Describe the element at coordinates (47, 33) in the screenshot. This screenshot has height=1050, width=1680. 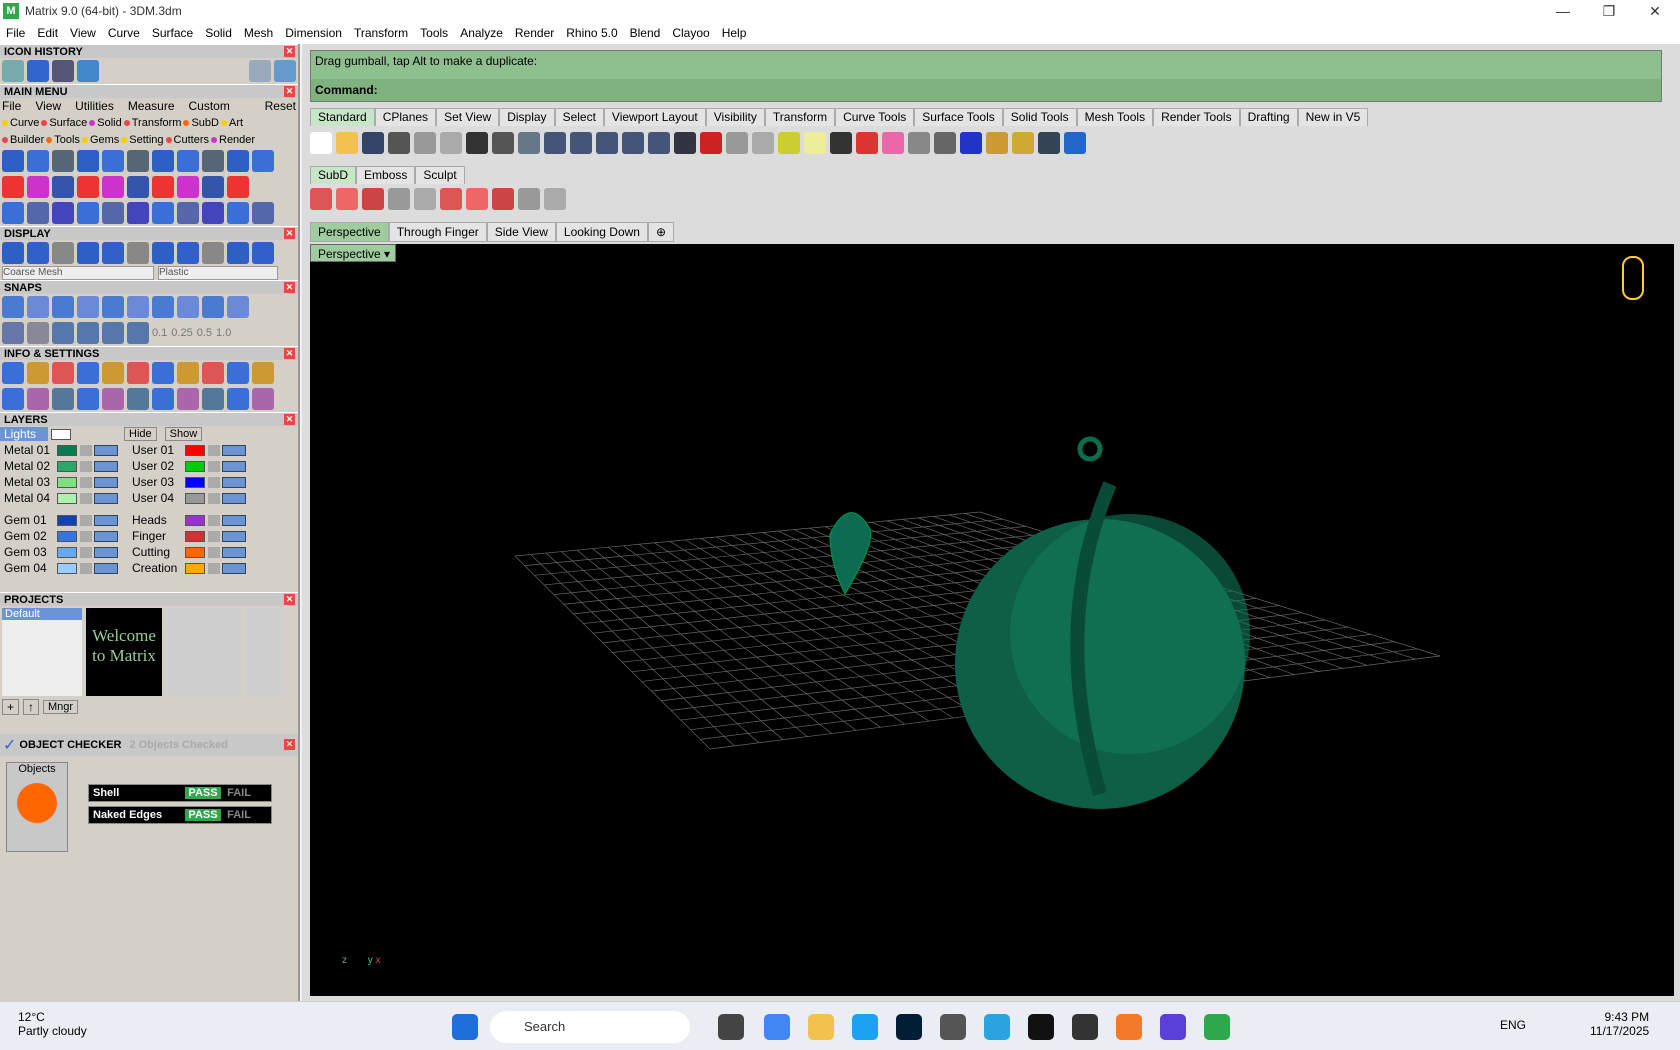
I see `menu-item: Edit` at that location.